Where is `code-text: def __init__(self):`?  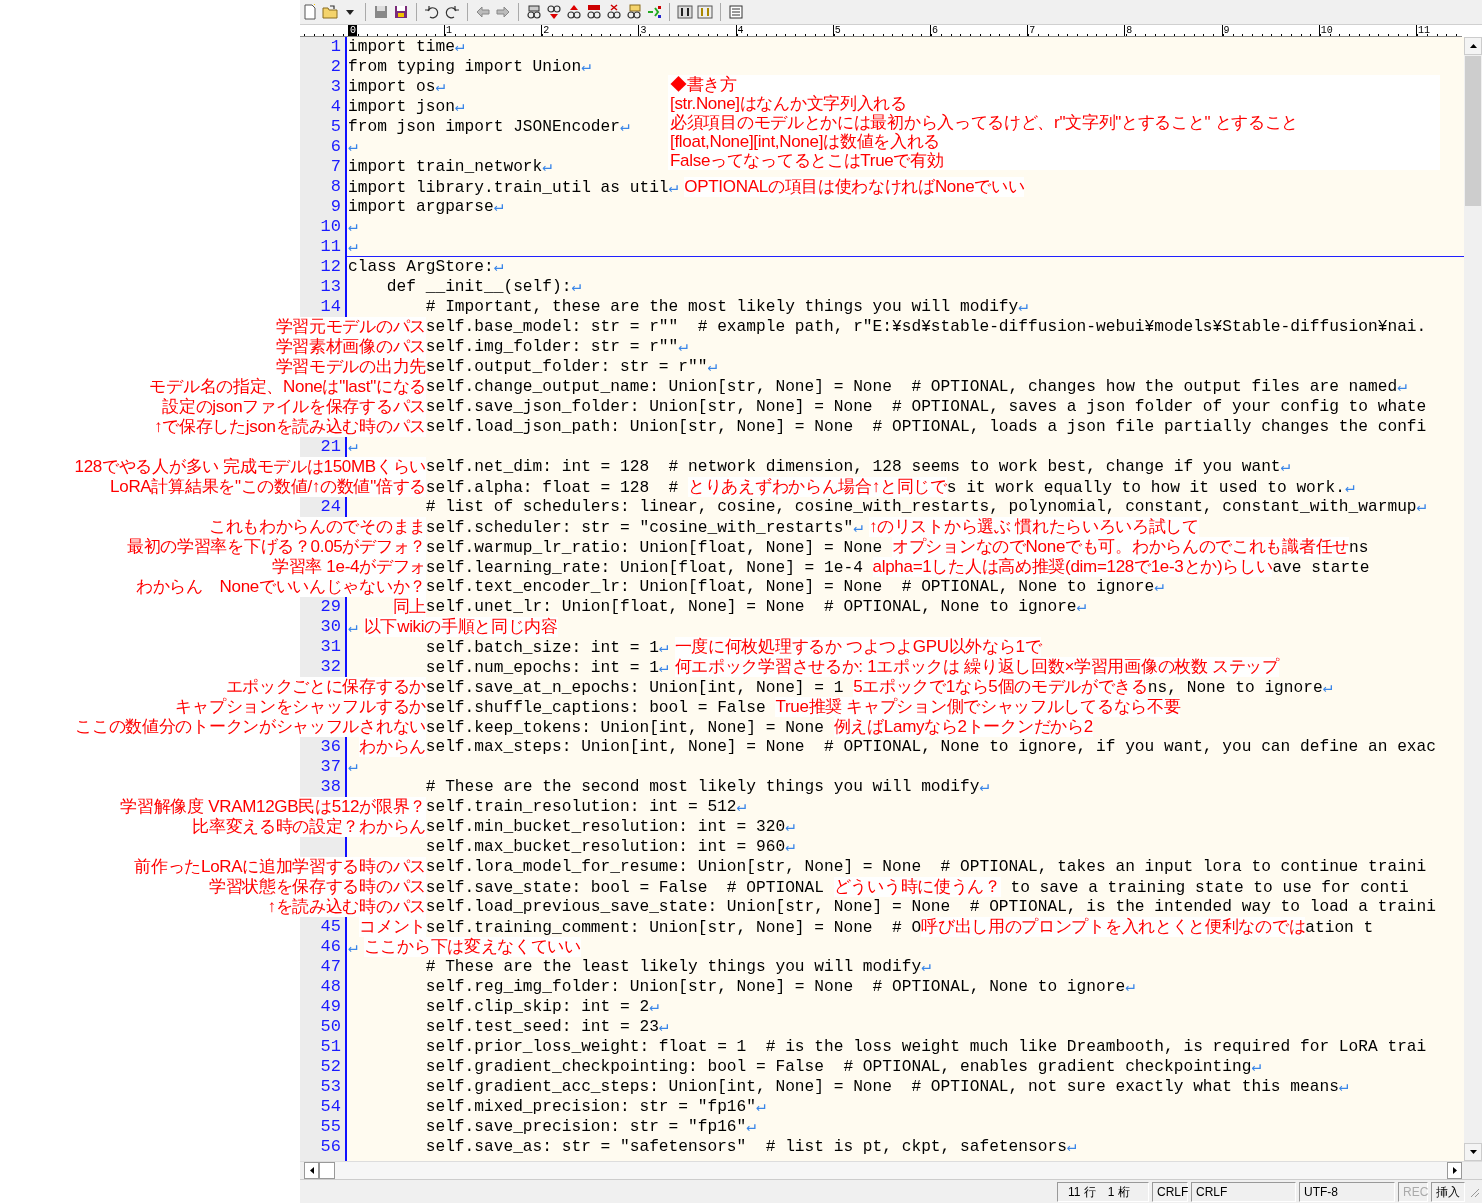 code-text: def __init__(self): is located at coordinates (479, 287).